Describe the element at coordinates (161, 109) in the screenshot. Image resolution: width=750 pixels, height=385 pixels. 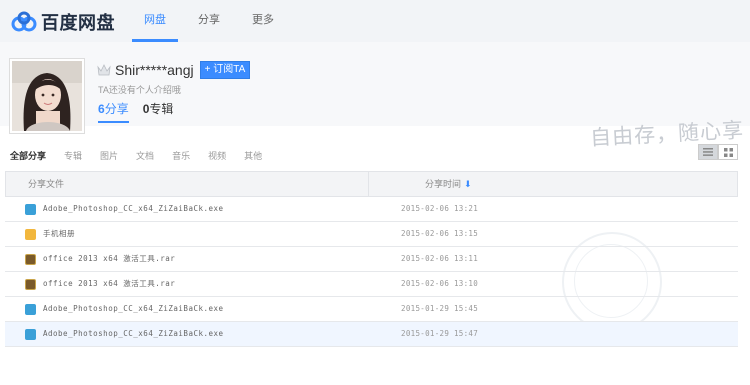
I see `albums-label: 专辑` at that location.